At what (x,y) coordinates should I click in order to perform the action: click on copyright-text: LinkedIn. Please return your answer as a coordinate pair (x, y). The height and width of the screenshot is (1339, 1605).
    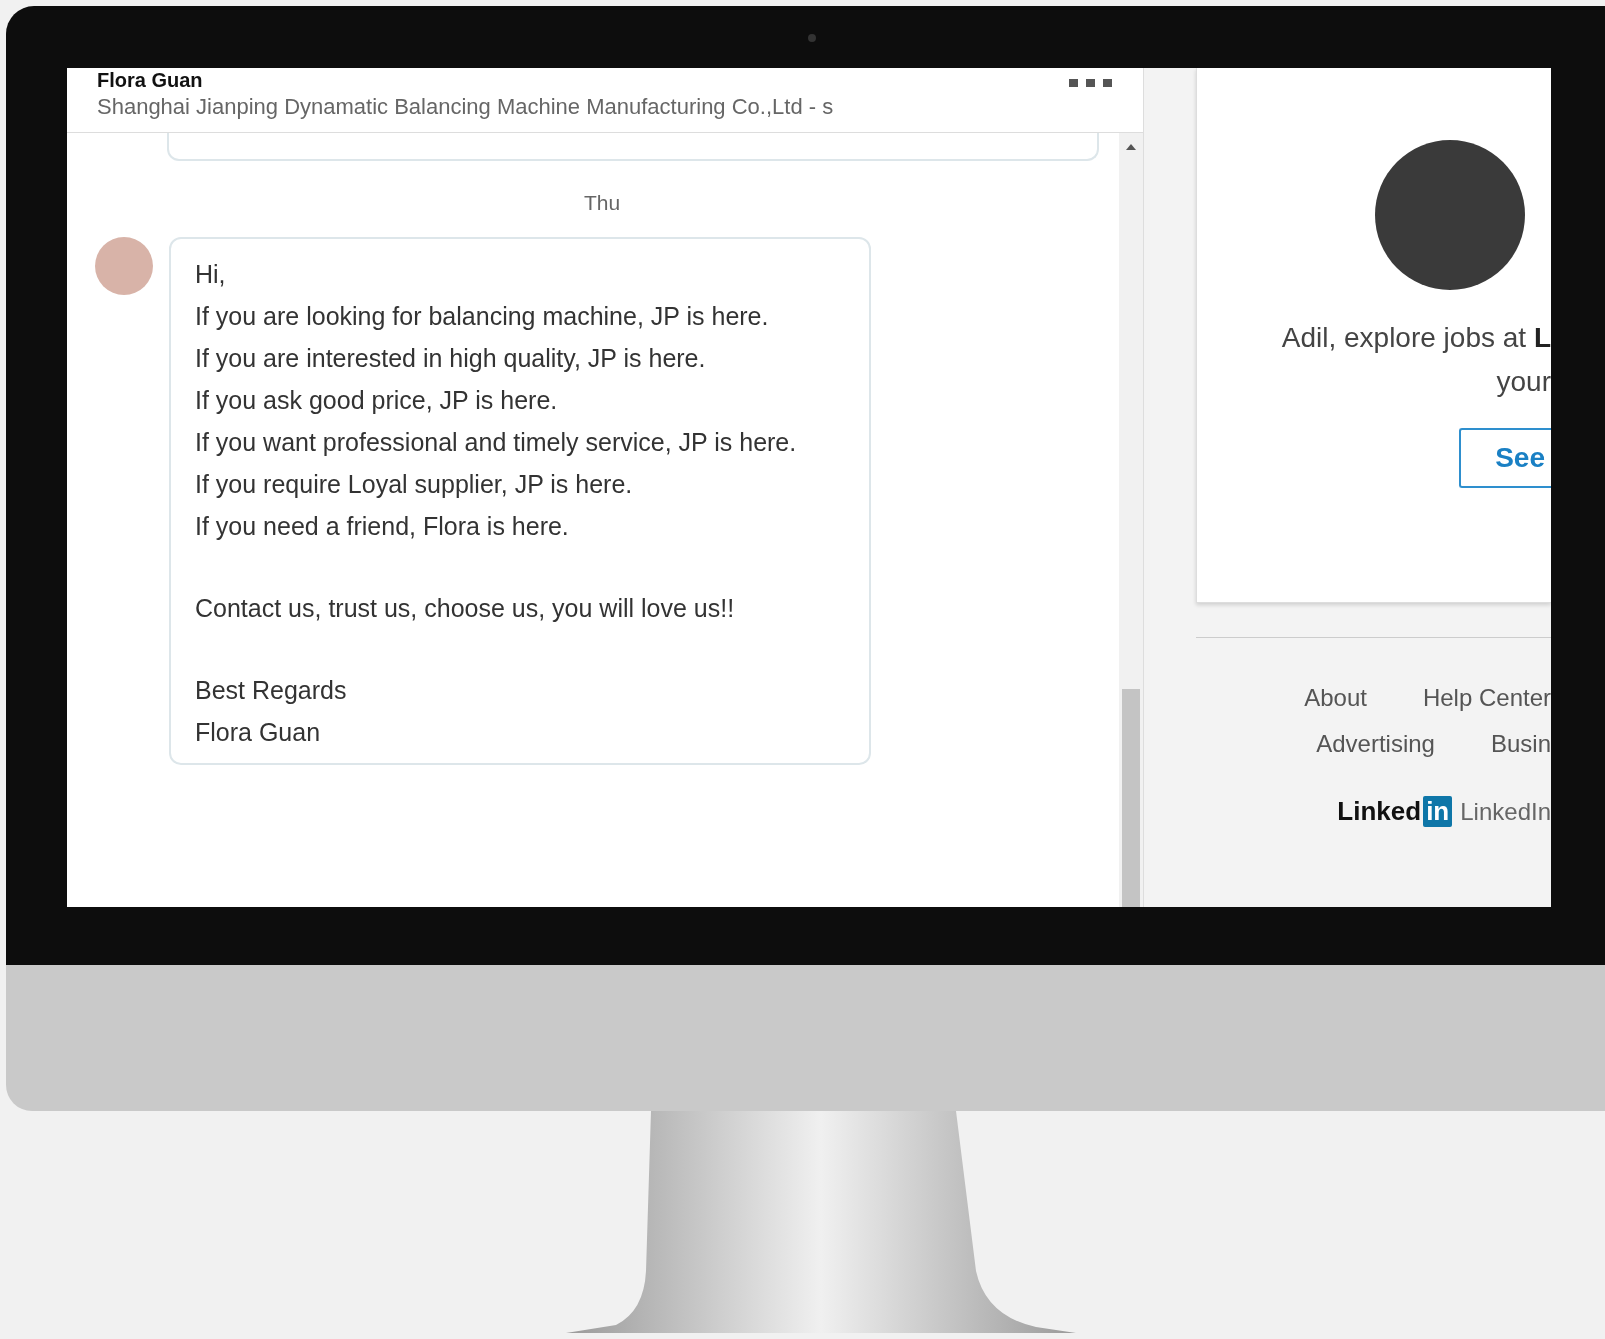
    Looking at the image, I should click on (1505, 811).